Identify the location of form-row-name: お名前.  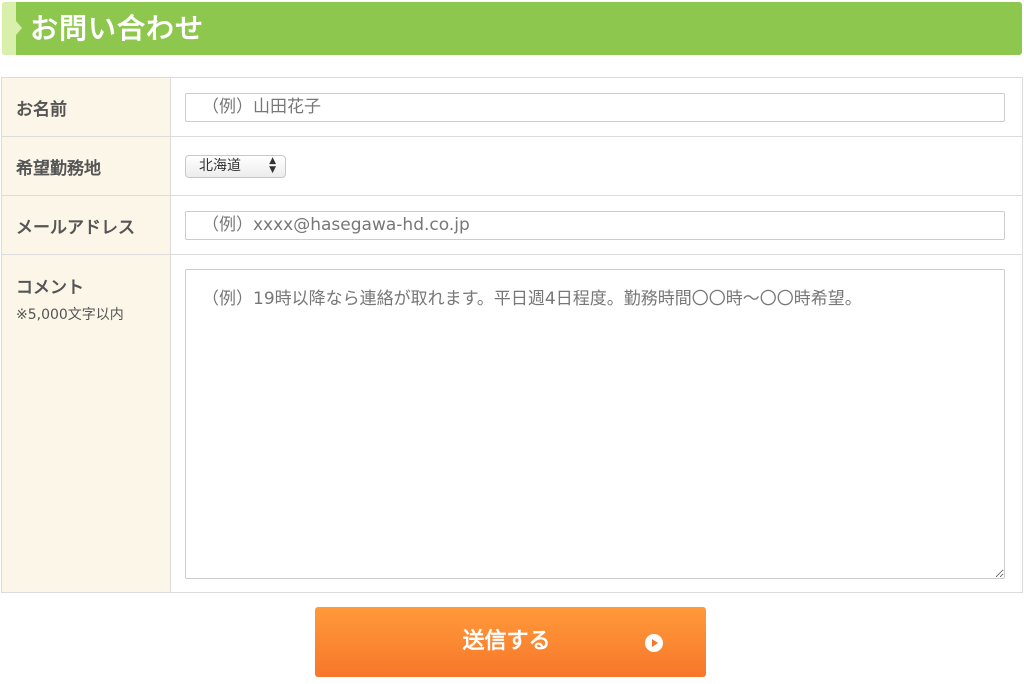
(512, 107).